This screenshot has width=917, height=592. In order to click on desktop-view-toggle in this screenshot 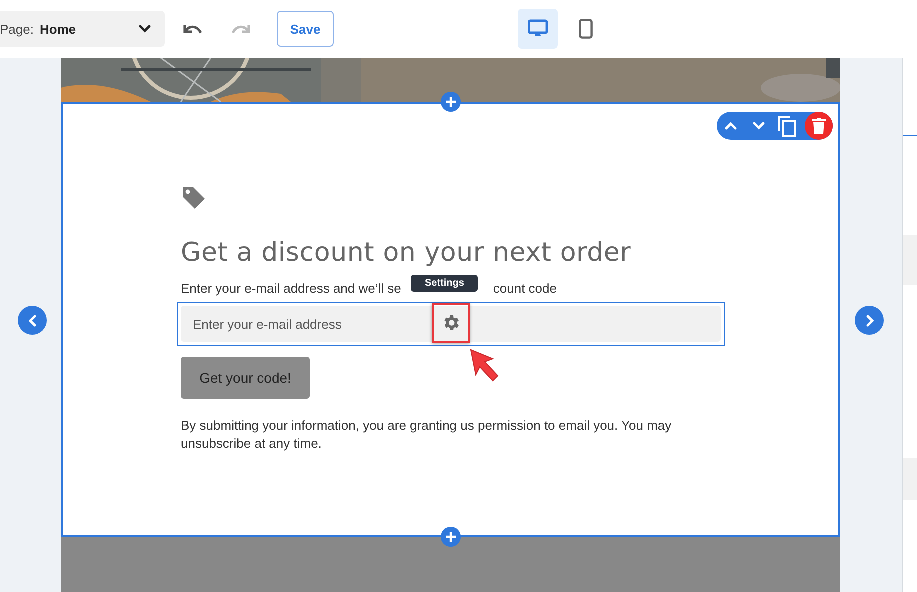, I will do `click(538, 29)`.